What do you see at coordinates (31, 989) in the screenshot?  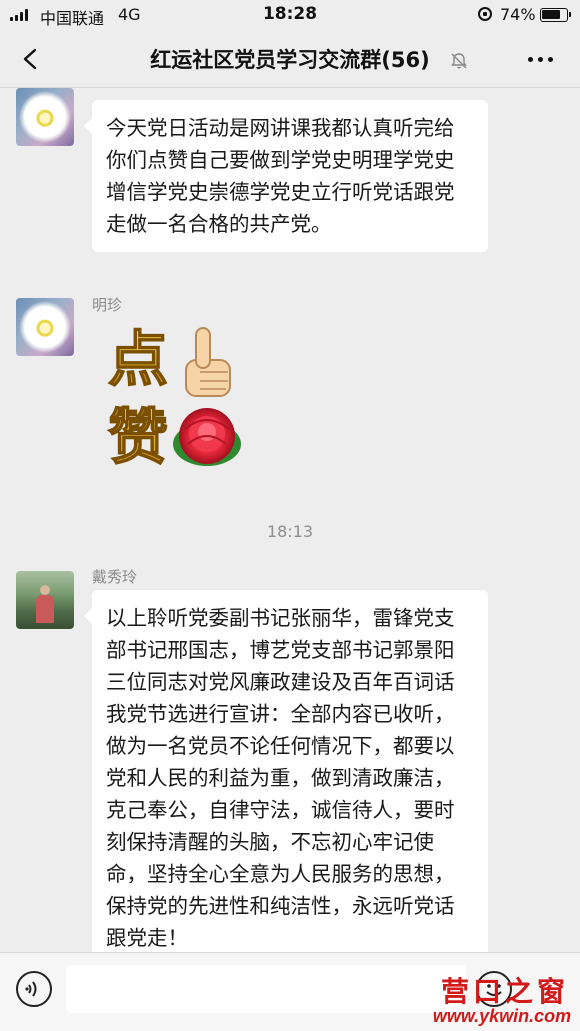 I see `voice-icon` at bounding box center [31, 989].